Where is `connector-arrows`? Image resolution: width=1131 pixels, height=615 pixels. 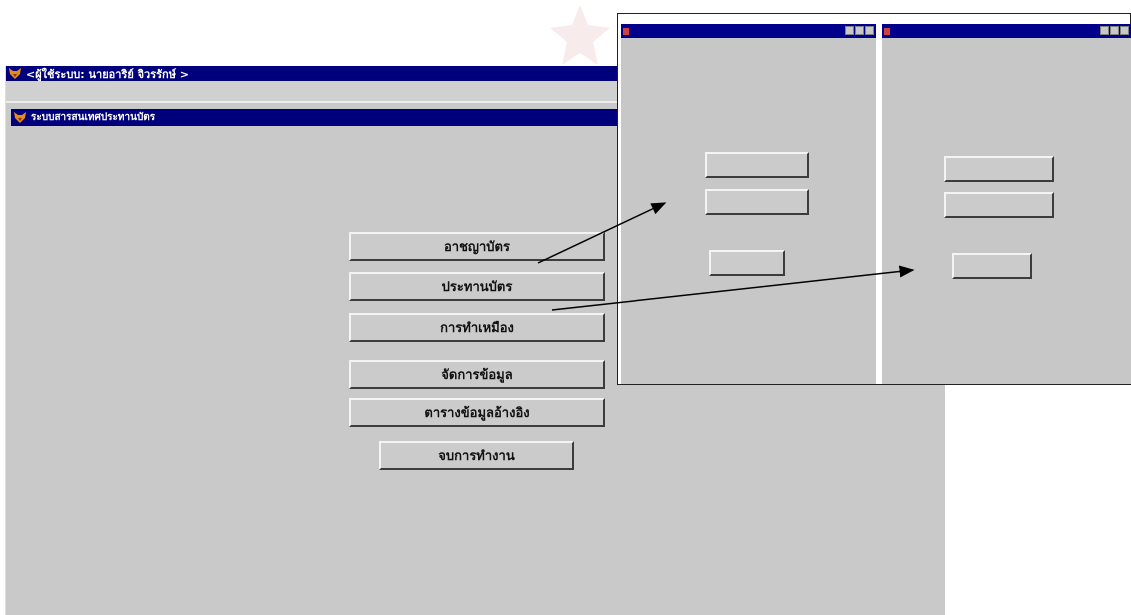 connector-arrows is located at coordinates (726, 256).